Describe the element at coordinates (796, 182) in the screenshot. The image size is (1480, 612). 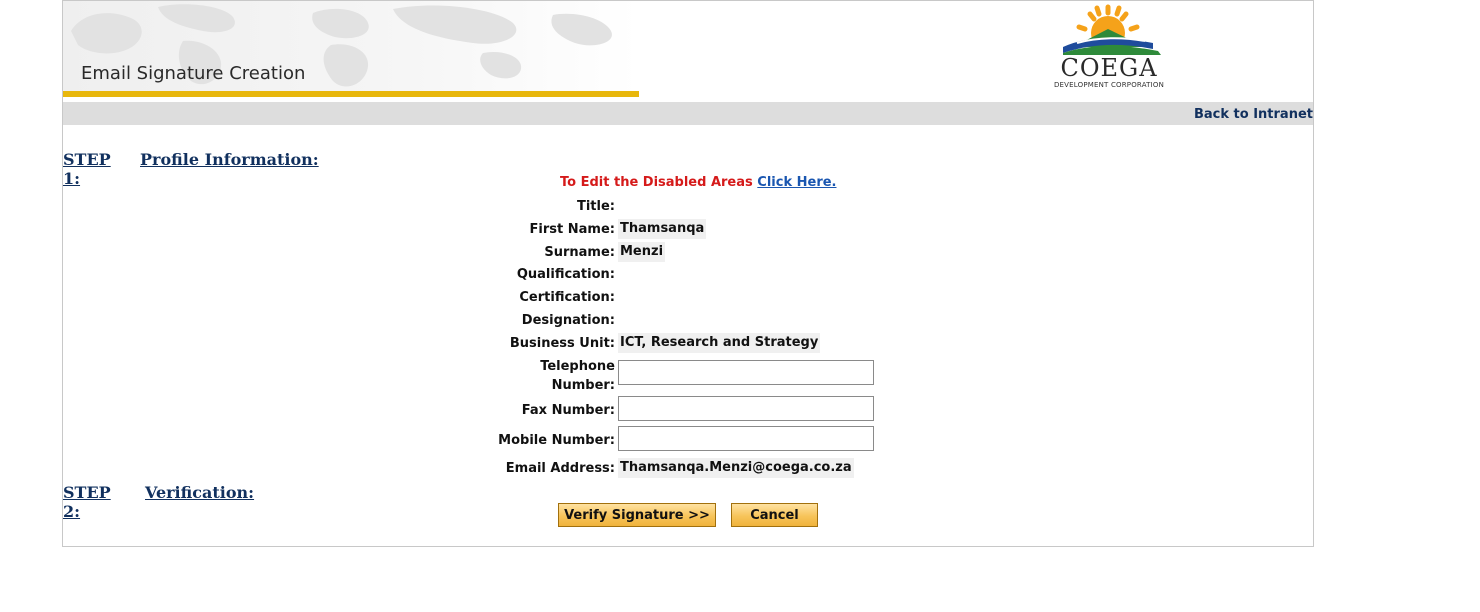
I see `click-here-link: Click Here.` at that location.